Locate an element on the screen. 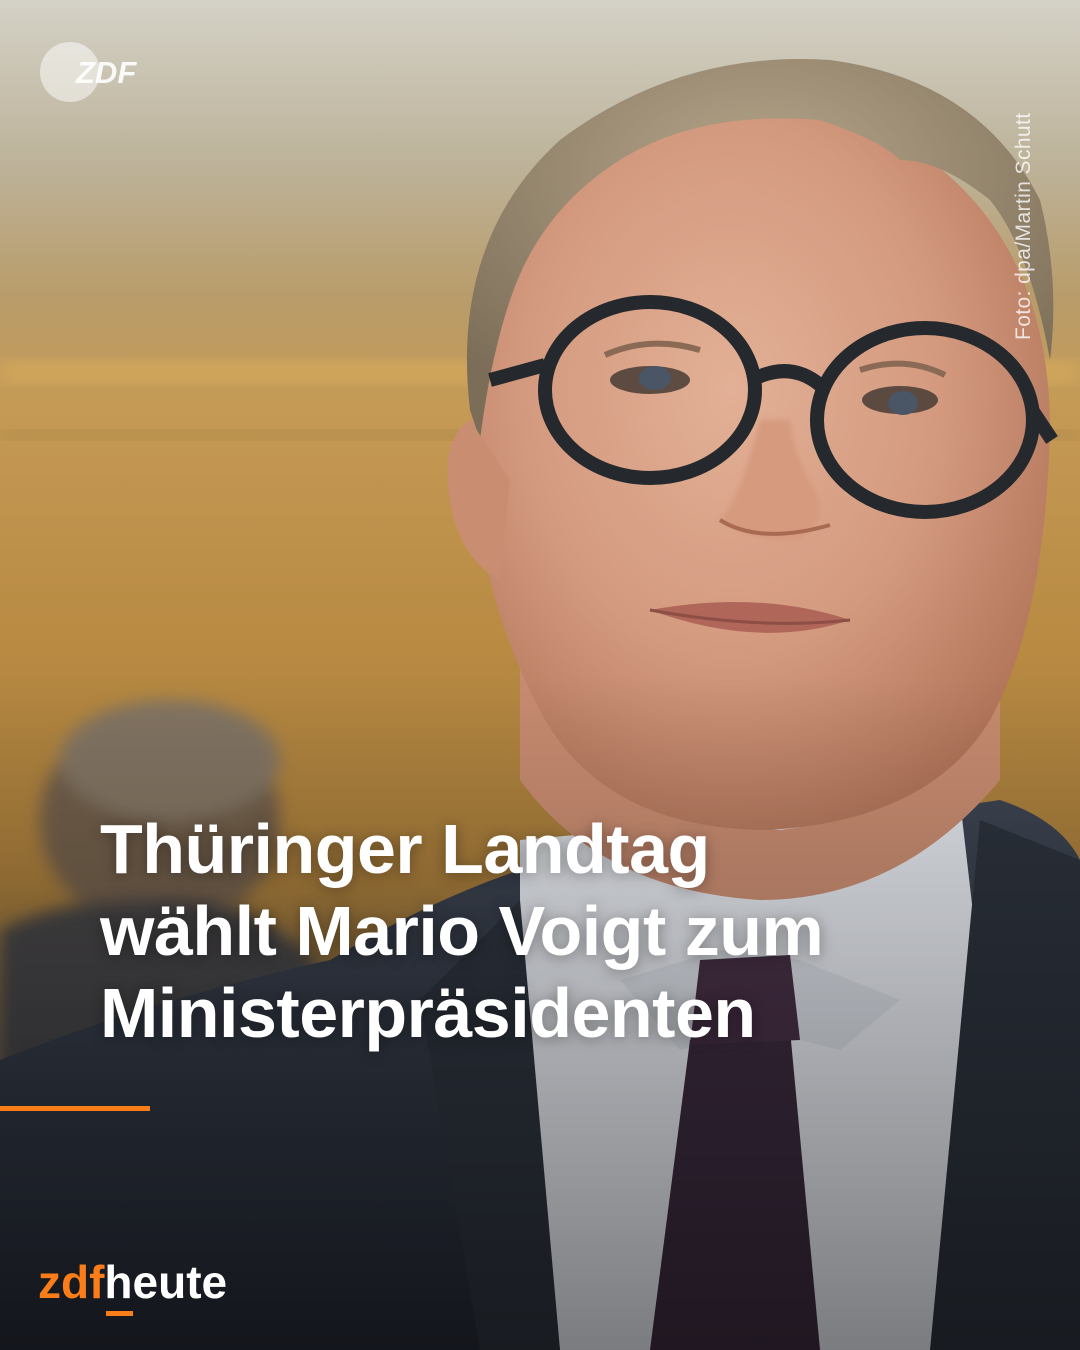 The width and height of the screenshot is (1080, 1350). headline-line: wählt Mario Voigt zum is located at coordinates (462, 931).